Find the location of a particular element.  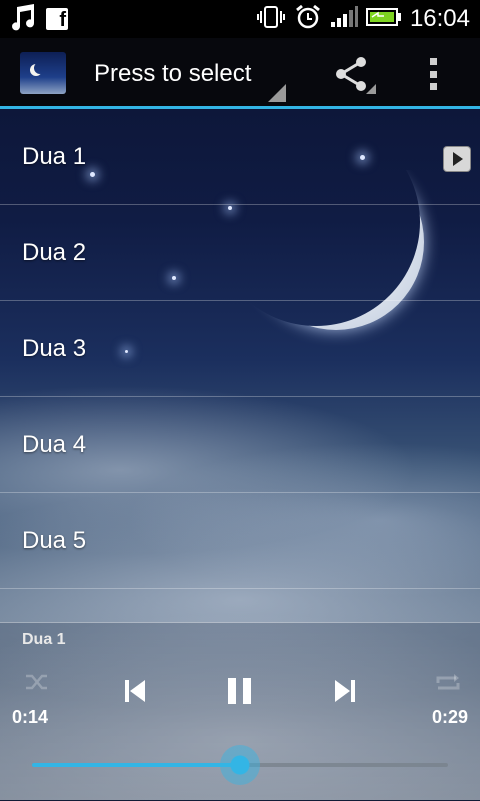

alarm-icon is located at coordinates (308, 19).